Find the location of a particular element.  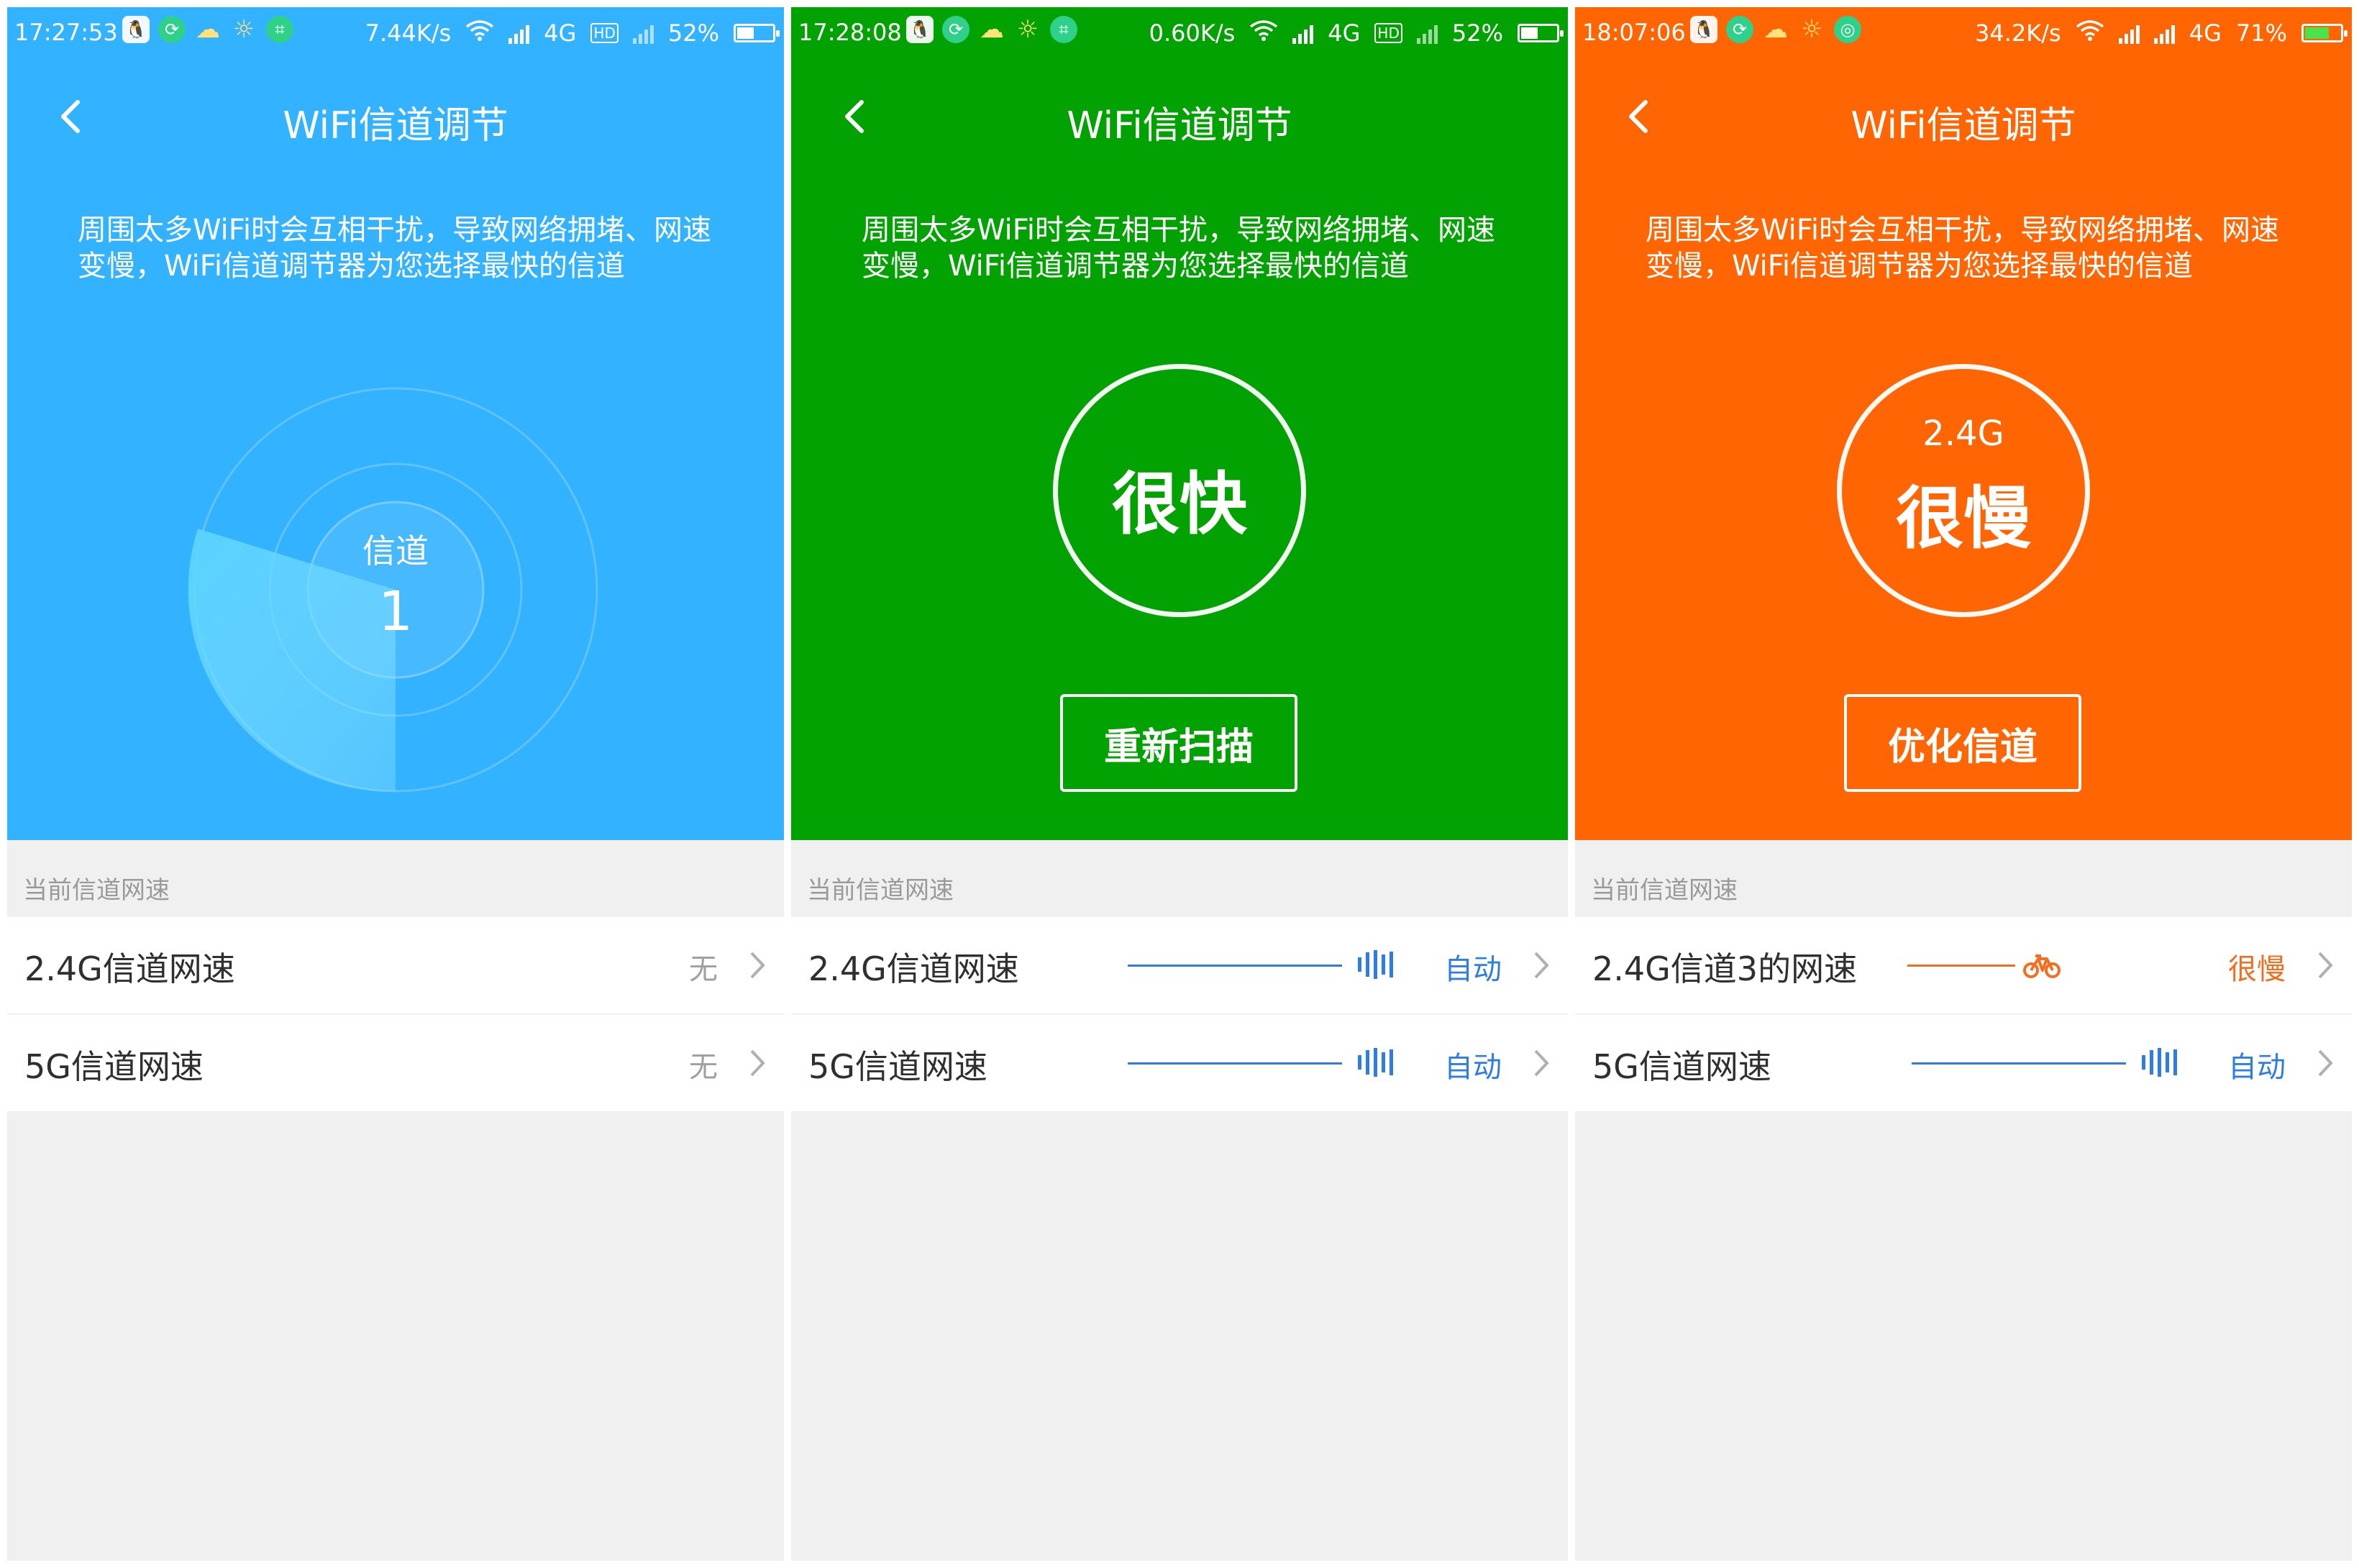

network-speed: 34.2K/s is located at coordinates (2018, 33).